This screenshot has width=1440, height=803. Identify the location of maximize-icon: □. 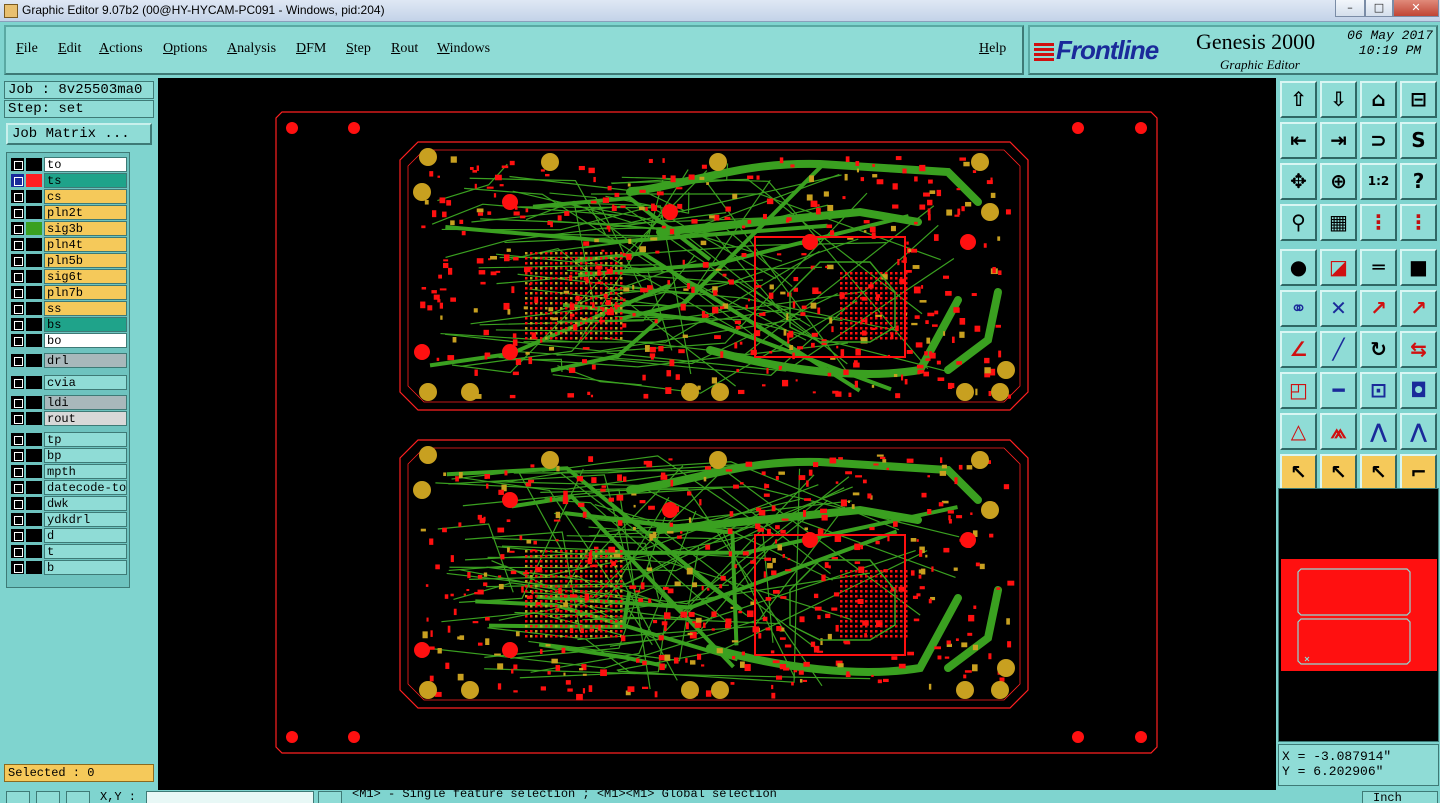
(1379, 8).